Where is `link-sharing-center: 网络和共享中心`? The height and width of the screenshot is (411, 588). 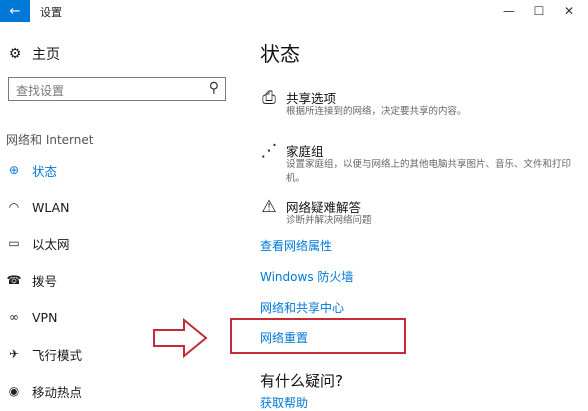
link-sharing-center: 网络和共享中心 is located at coordinates (302, 307).